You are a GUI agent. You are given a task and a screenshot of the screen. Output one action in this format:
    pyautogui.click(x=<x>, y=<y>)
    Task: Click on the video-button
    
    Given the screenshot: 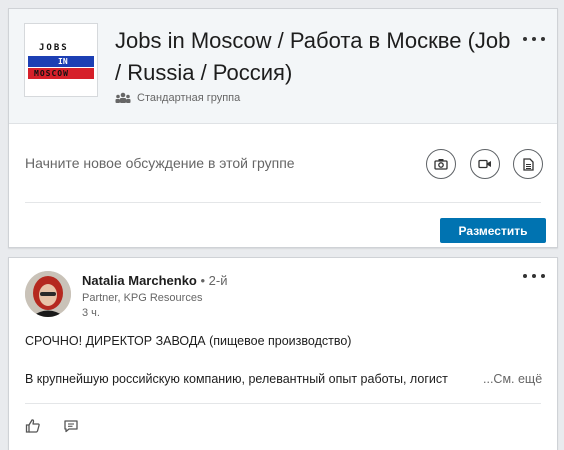 What is the action you would take?
    pyautogui.click(x=485, y=164)
    